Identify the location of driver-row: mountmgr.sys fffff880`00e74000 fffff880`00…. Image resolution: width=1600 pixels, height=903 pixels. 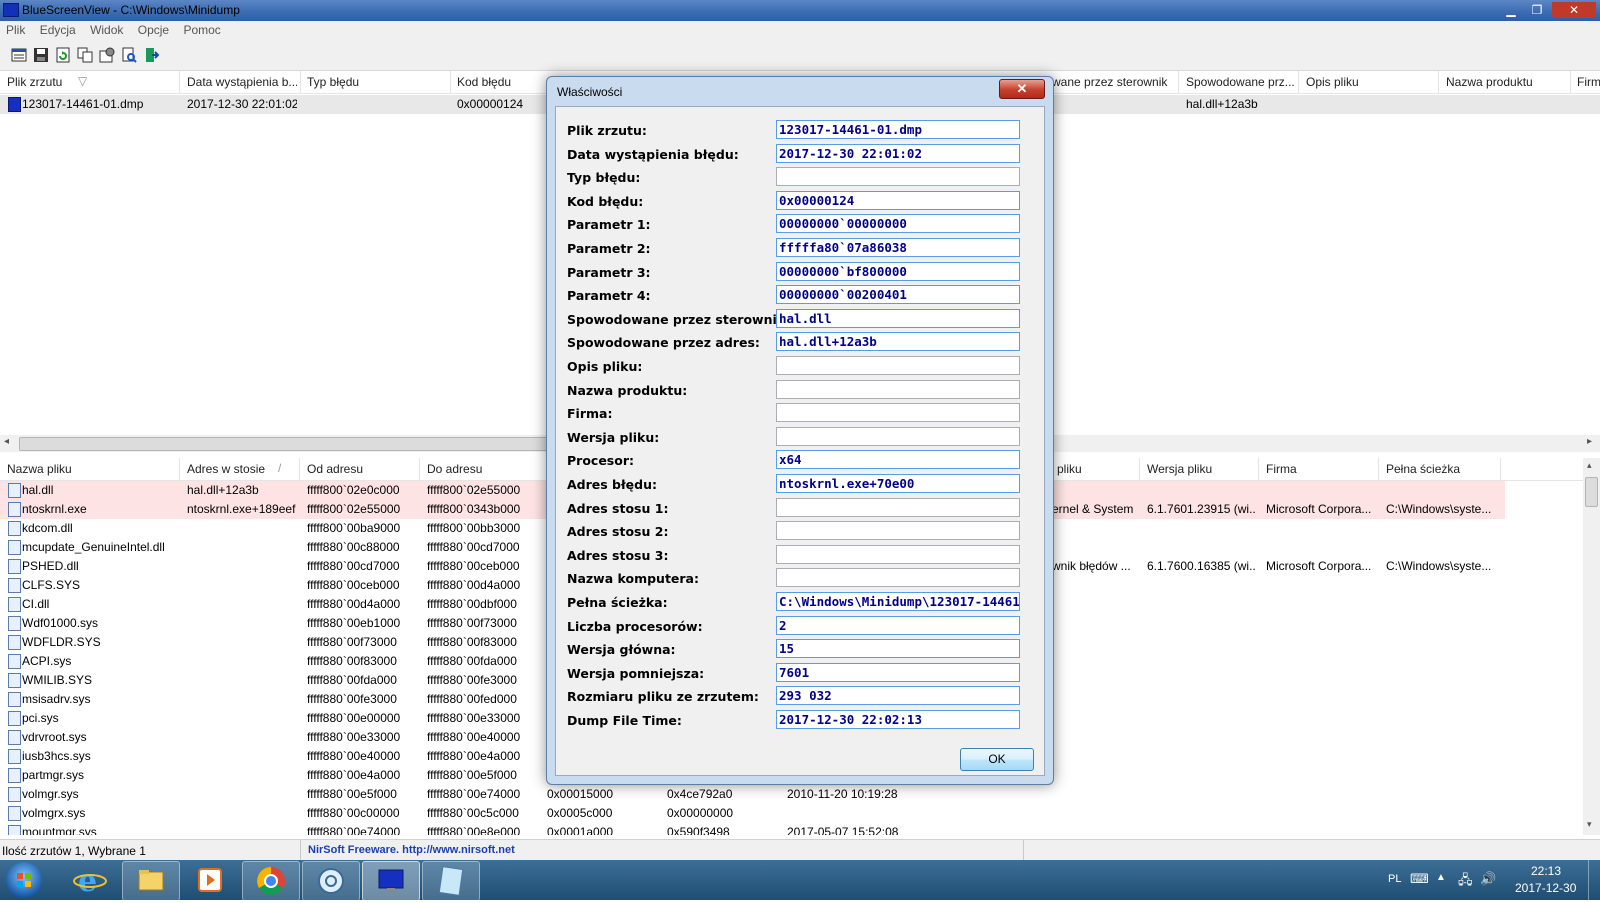
(752, 829).